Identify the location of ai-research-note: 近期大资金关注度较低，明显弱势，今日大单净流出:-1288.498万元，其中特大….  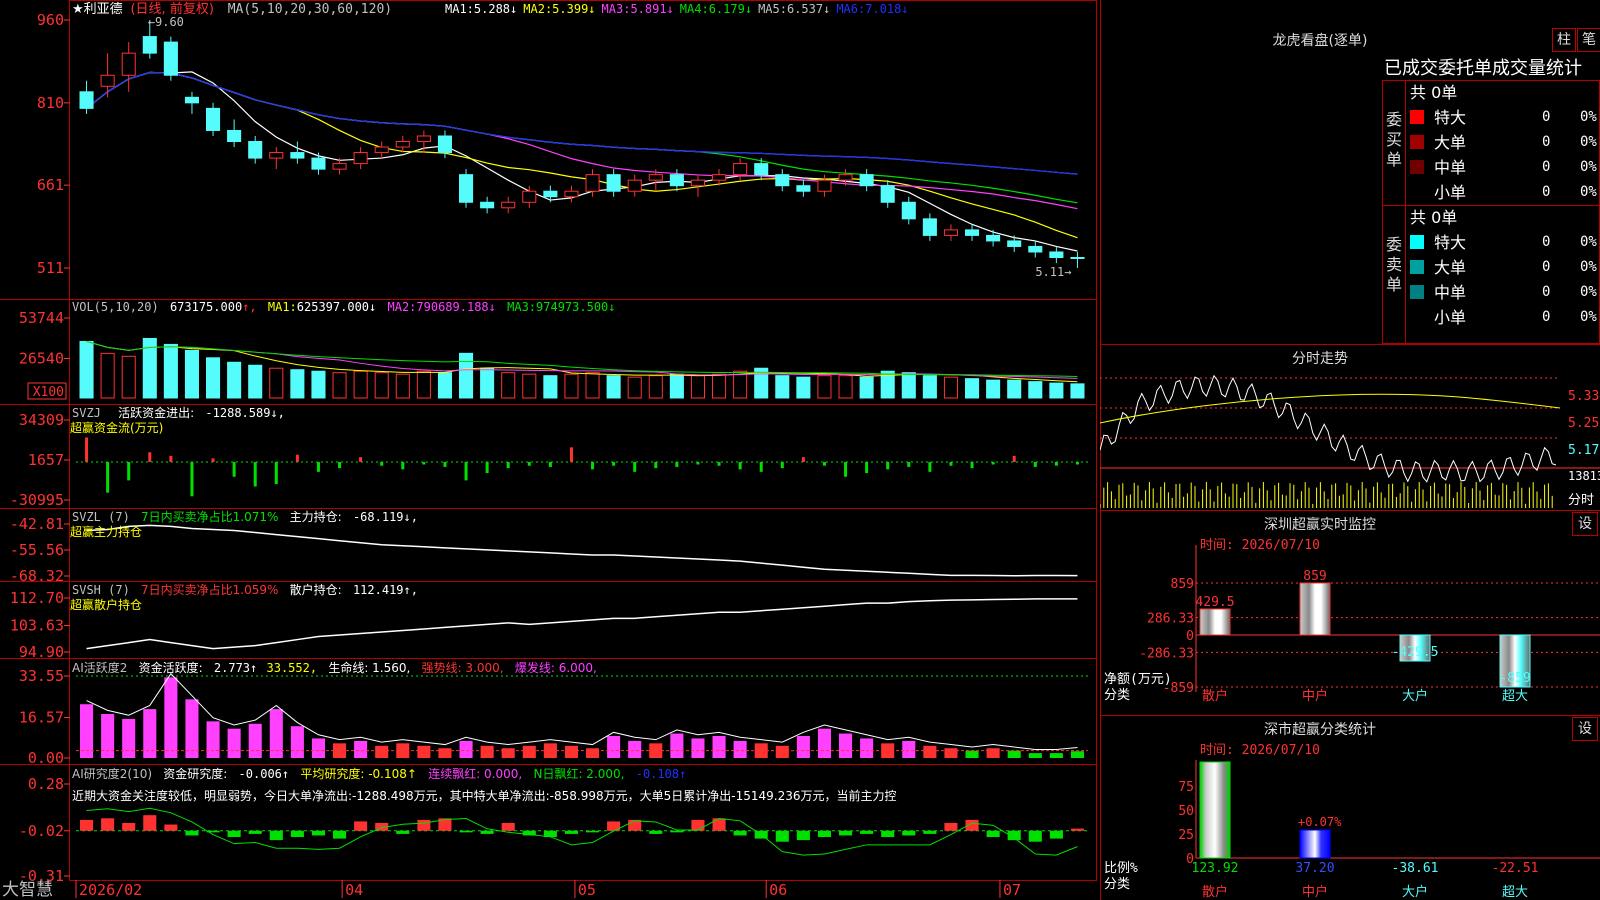
(484, 795).